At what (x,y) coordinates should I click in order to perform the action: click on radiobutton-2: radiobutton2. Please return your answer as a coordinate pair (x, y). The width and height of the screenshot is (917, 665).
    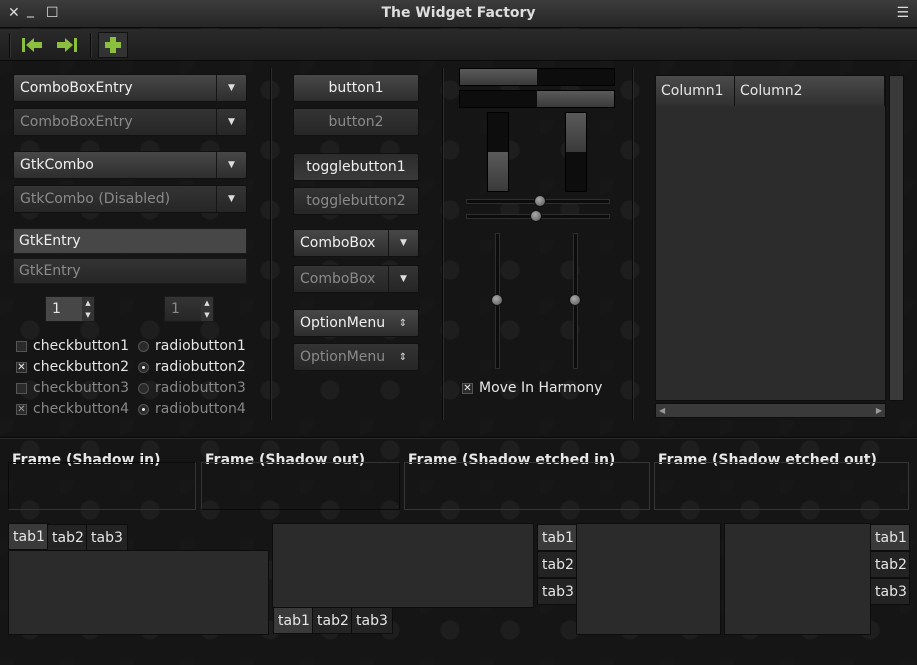
    Looking at the image, I should click on (192, 367).